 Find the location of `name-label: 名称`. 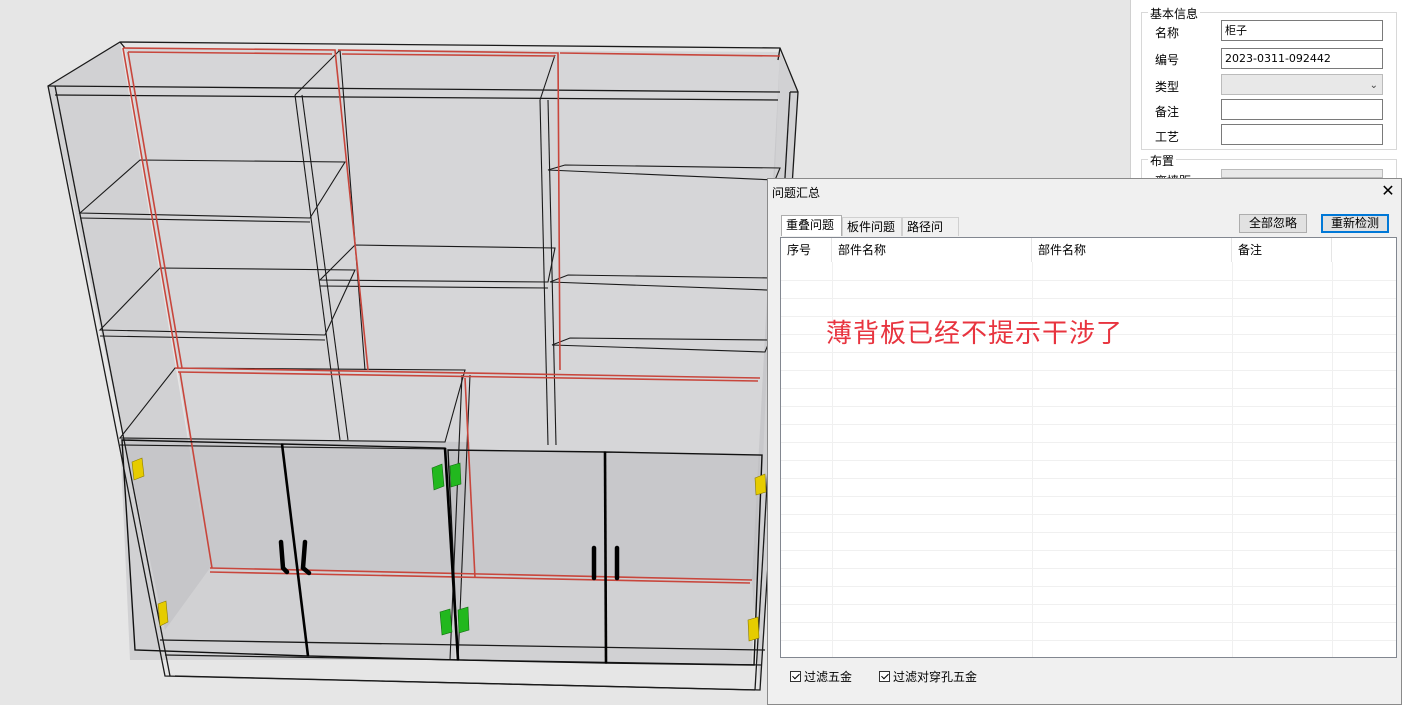

name-label: 名称 is located at coordinates (1167, 33).